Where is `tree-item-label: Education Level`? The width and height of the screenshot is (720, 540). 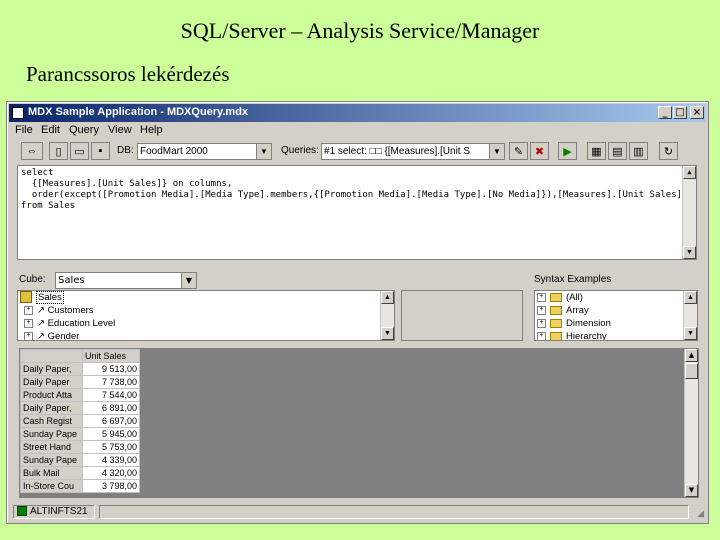
tree-item-label: Education Level is located at coordinates (81, 323).